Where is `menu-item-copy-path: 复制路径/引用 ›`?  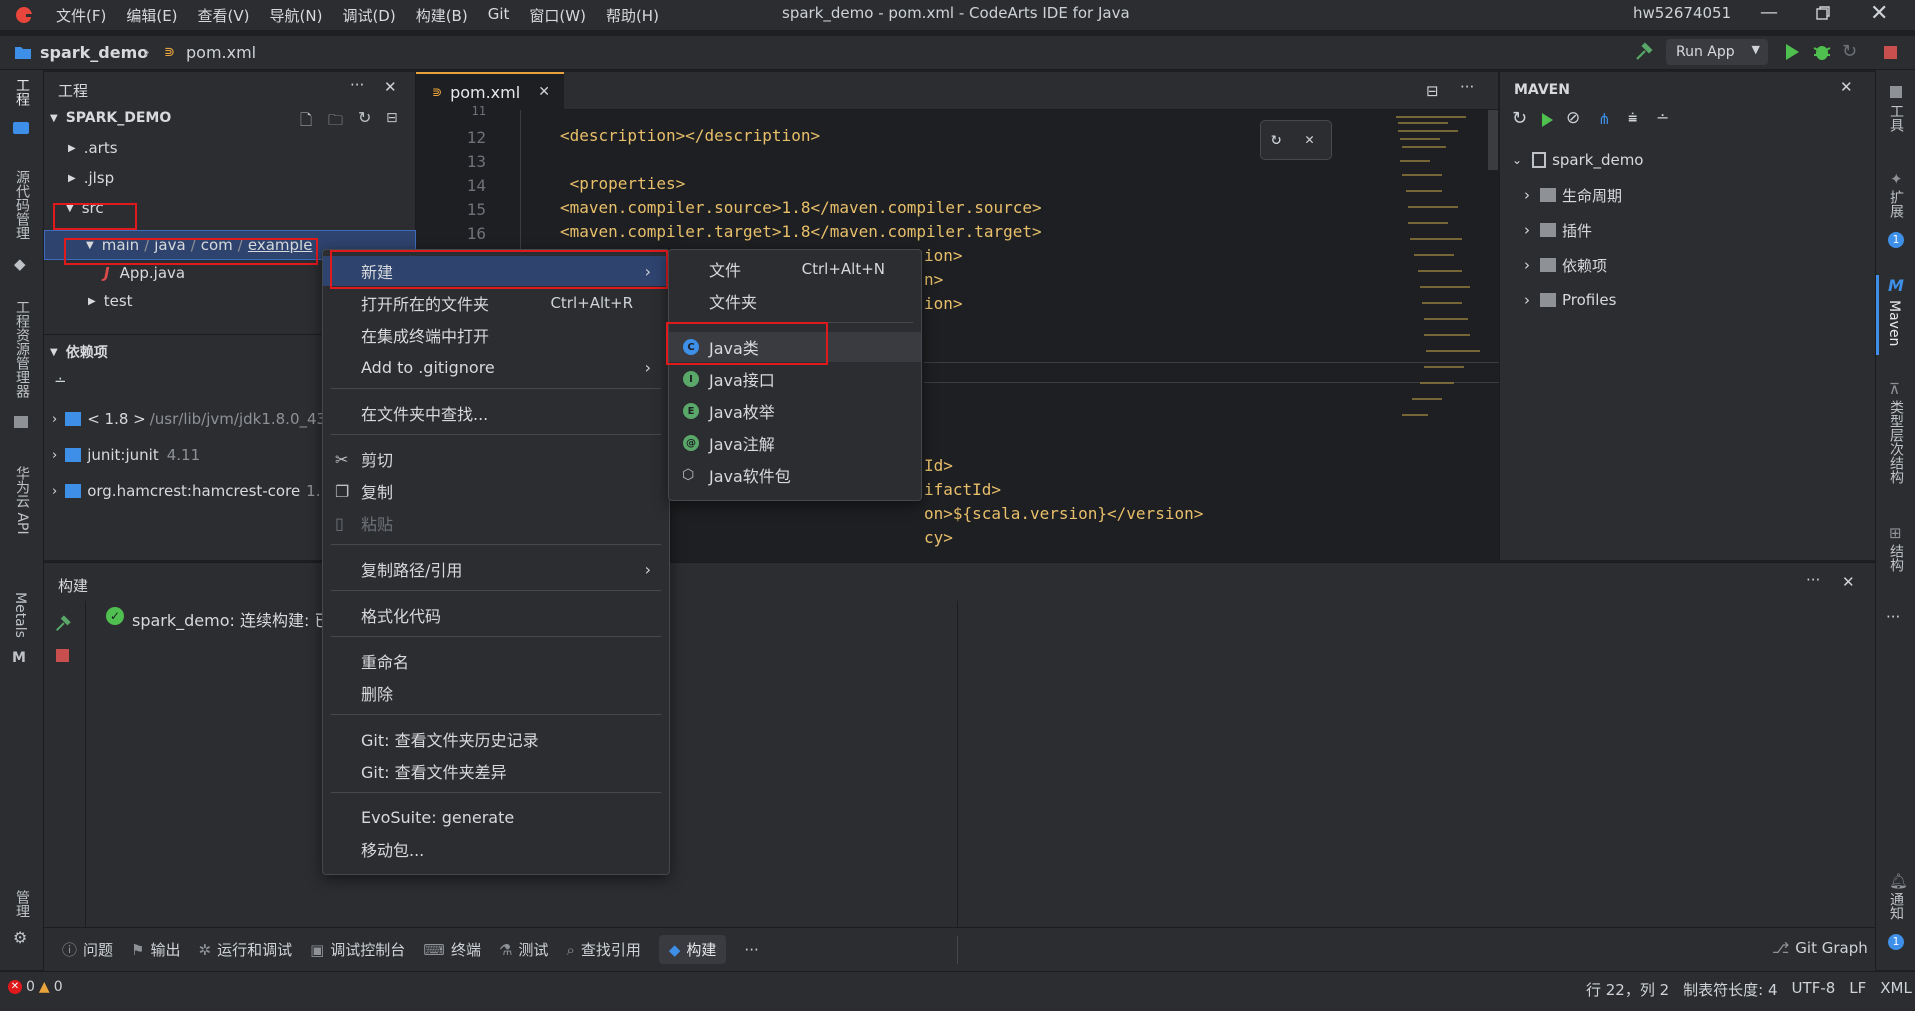 menu-item-copy-path: 复制路径/引用 › is located at coordinates (496, 569).